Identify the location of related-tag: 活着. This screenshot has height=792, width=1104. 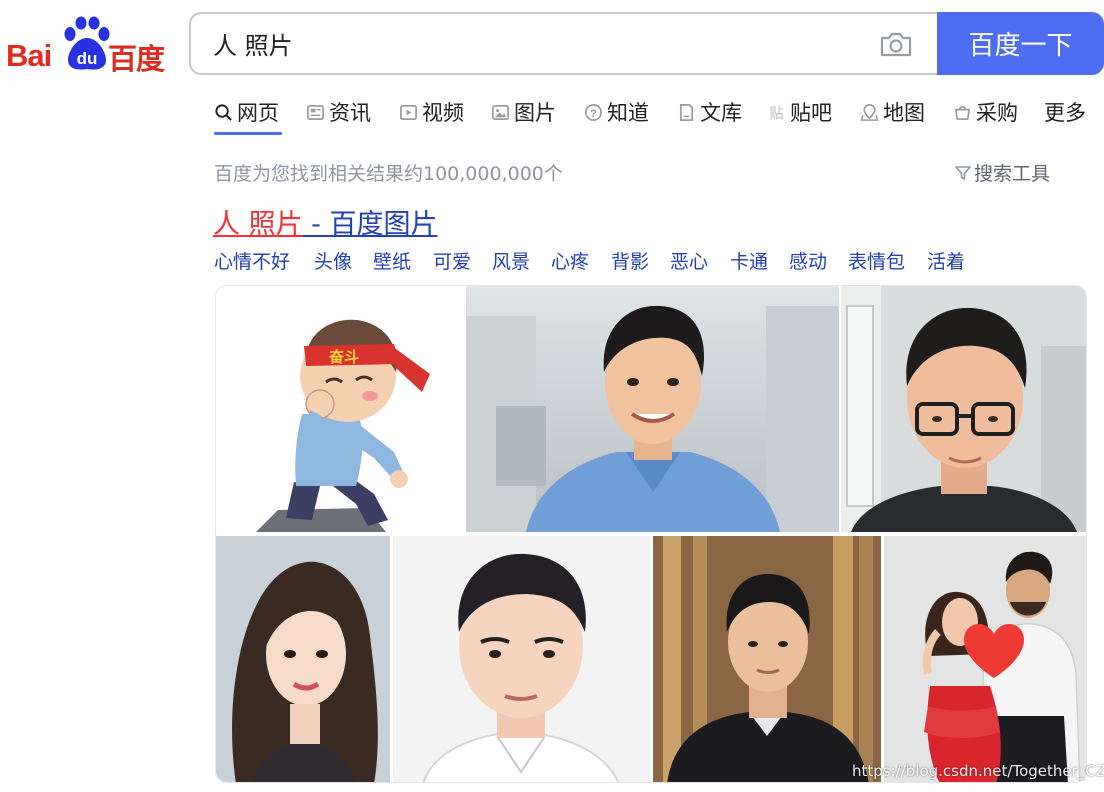
(946, 260).